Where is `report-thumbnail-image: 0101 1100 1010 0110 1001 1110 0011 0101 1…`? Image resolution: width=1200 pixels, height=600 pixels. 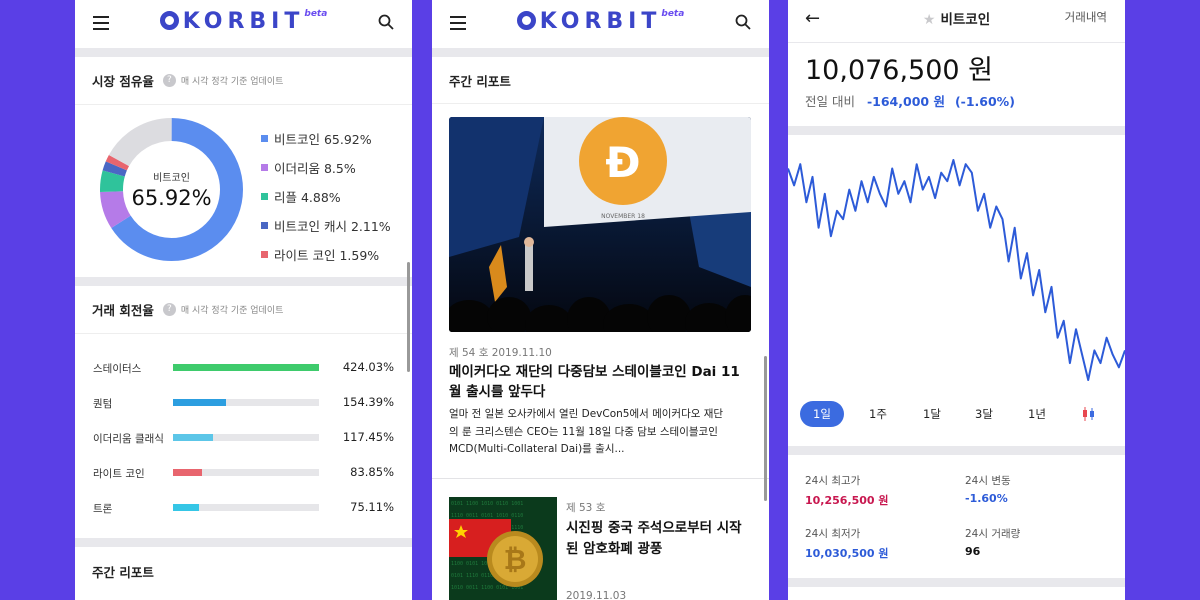
report-thumbnail-image: 0101 1100 1010 0110 1001 1110 0011 0101 1… is located at coordinates (503, 548).